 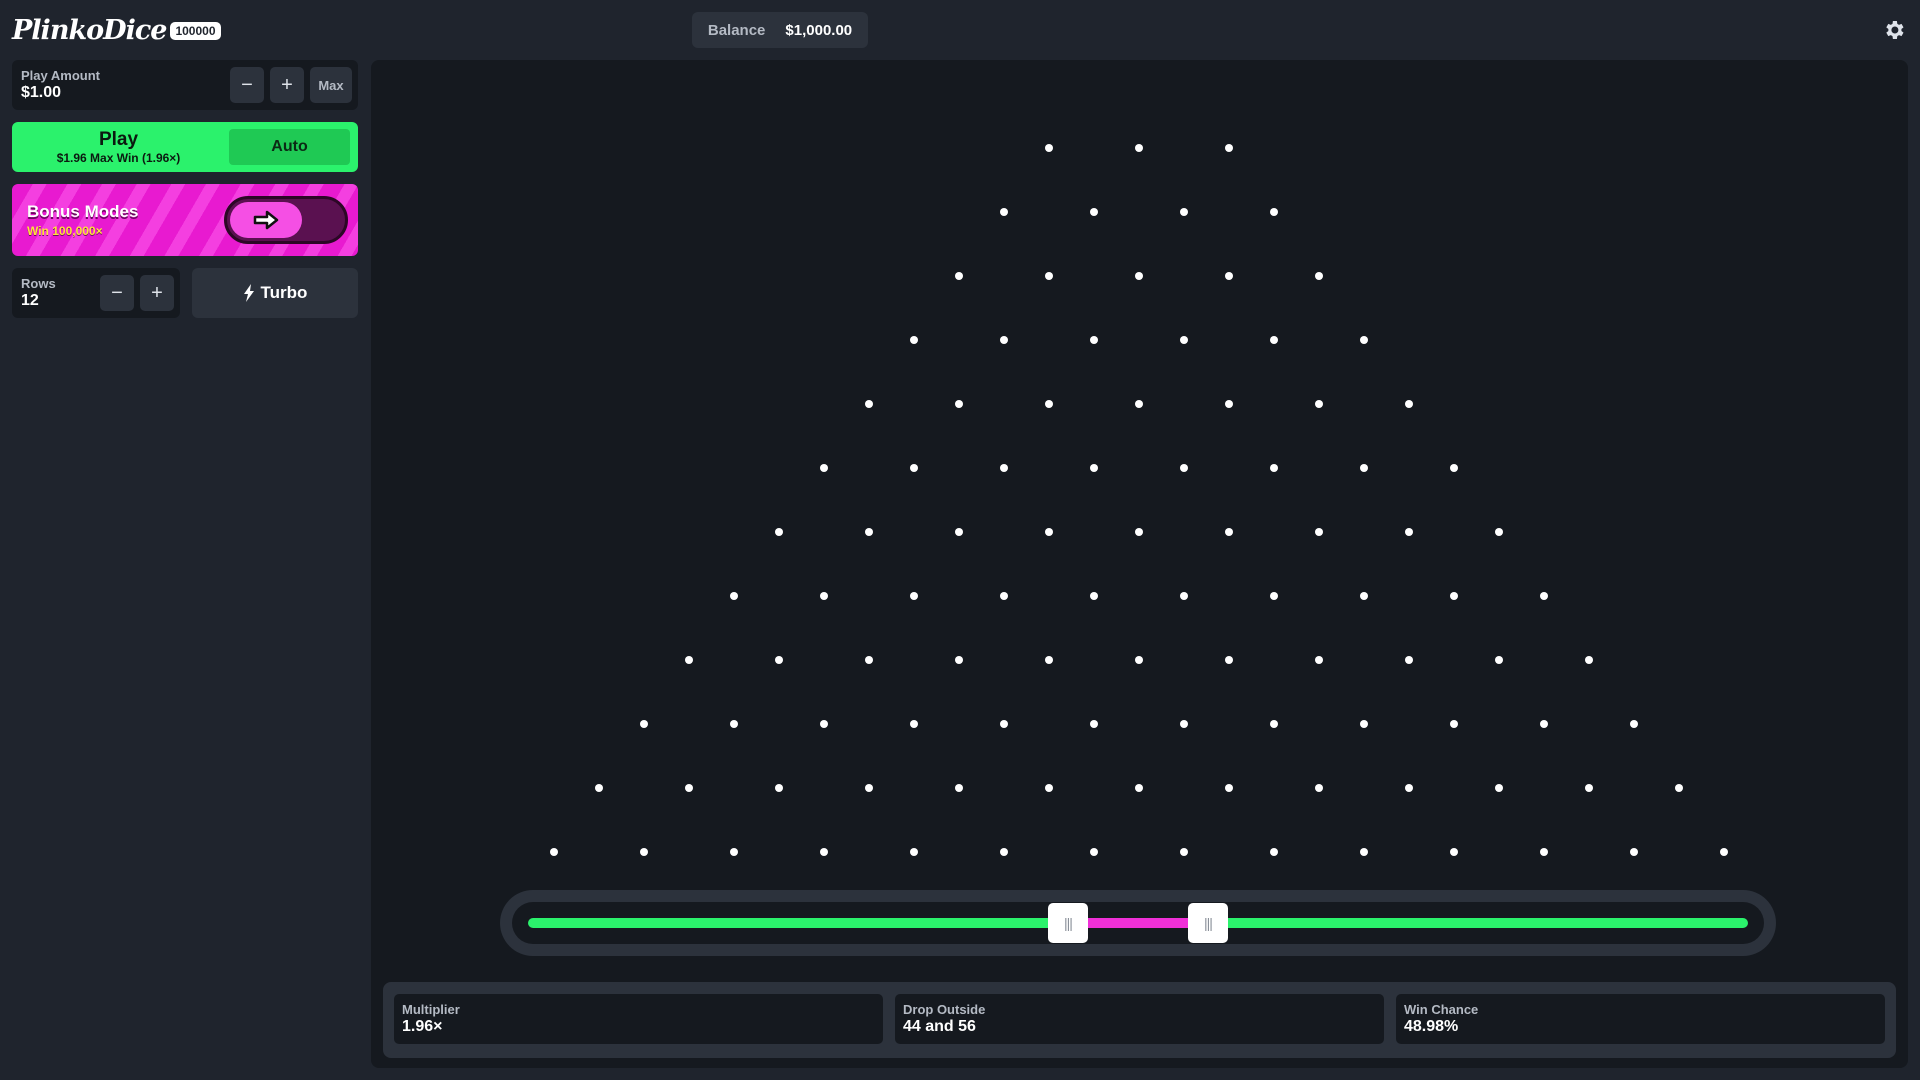 I want to click on turbo-button: Turbo, so click(x=275, y=293).